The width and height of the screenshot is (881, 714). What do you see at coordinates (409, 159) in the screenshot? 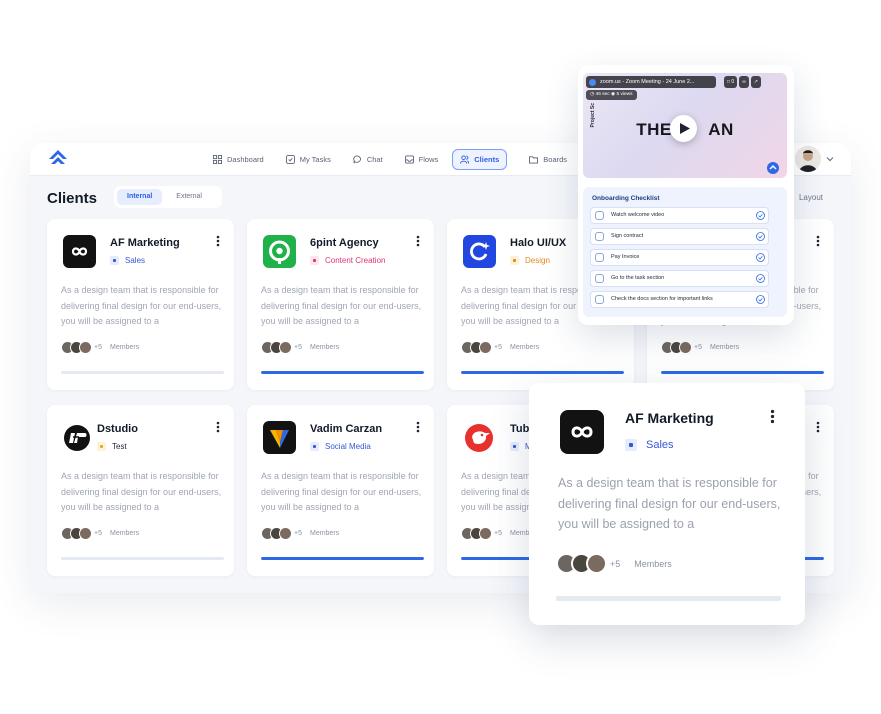
I see `inbox-icon` at bounding box center [409, 159].